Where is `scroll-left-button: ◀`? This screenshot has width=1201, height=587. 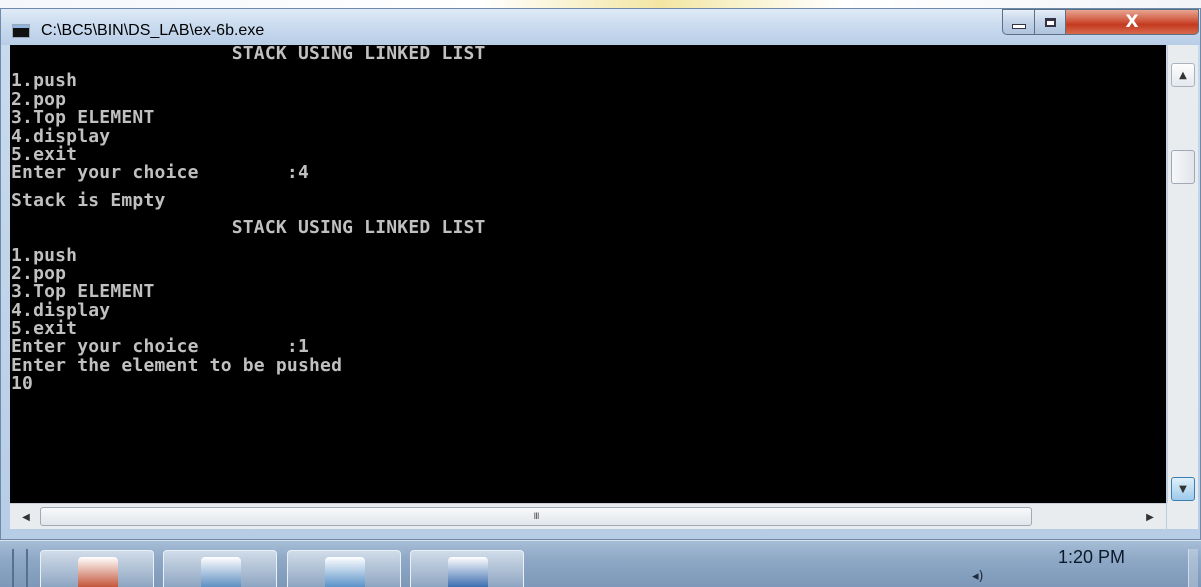 scroll-left-button: ◀ is located at coordinates (26, 517).